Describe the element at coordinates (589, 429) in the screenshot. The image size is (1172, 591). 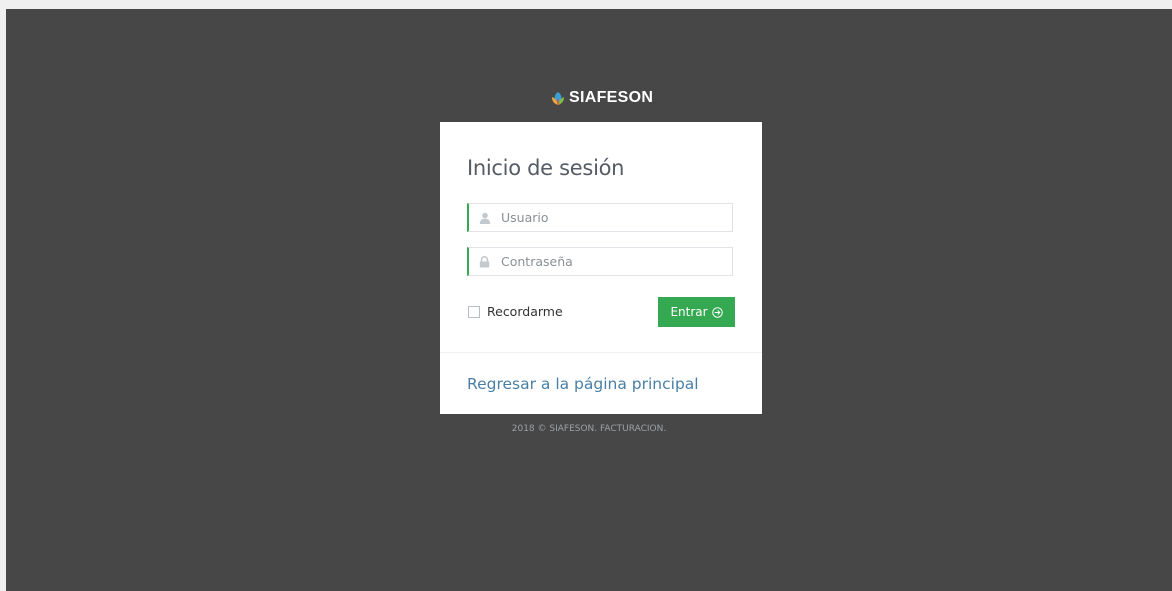
I see `footer-copyright: 2018 © SIAFESON. FACTURACION.` at that location.